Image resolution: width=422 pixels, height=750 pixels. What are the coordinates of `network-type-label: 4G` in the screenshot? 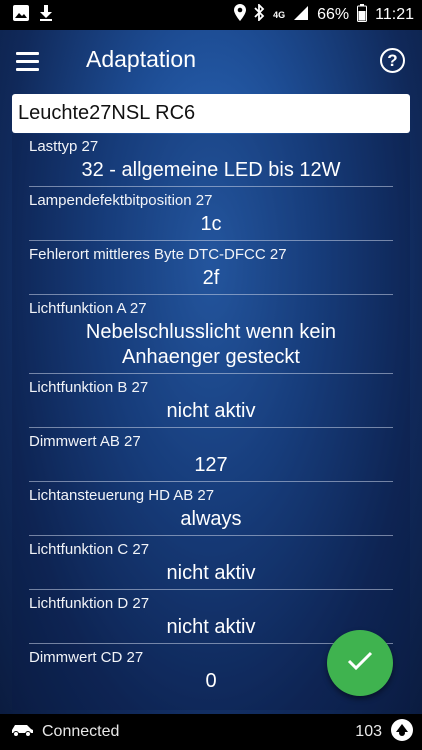 It's located at (279, 14).